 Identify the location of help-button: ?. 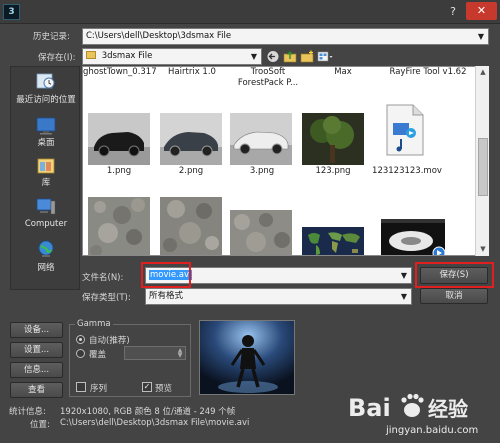
(453, 11).